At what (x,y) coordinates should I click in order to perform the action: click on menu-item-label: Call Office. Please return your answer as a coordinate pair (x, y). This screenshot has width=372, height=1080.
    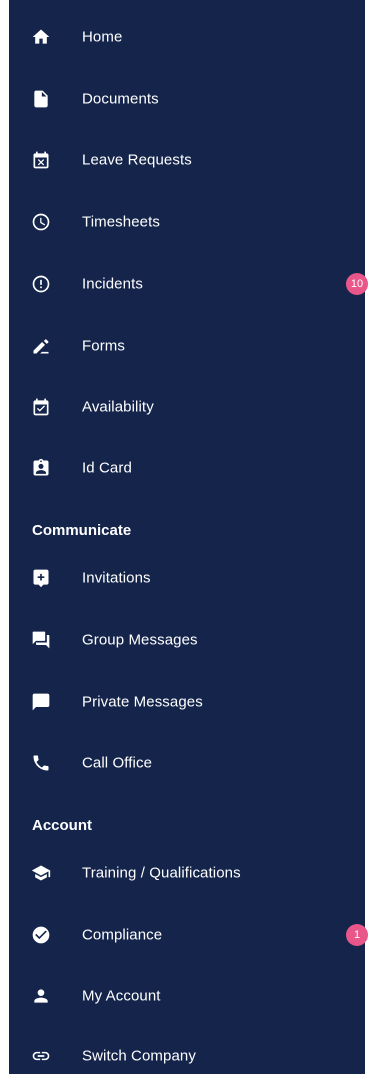
    Looking at the image, I should click on (117, 763).